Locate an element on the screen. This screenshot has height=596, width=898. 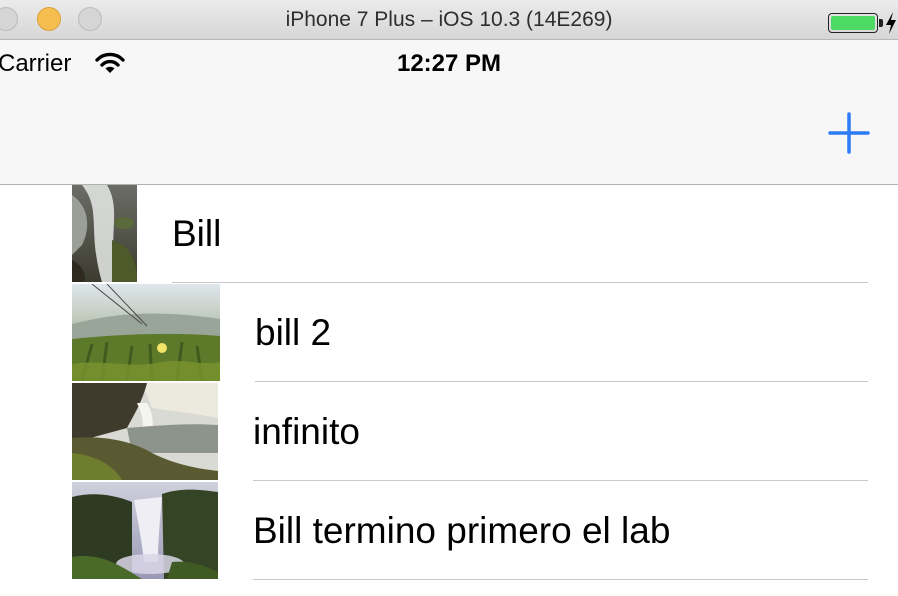
simulator-title-bar: iPhone 7 Plus – iOS 10.3 (14E269) is located at coordinates (449, 20).